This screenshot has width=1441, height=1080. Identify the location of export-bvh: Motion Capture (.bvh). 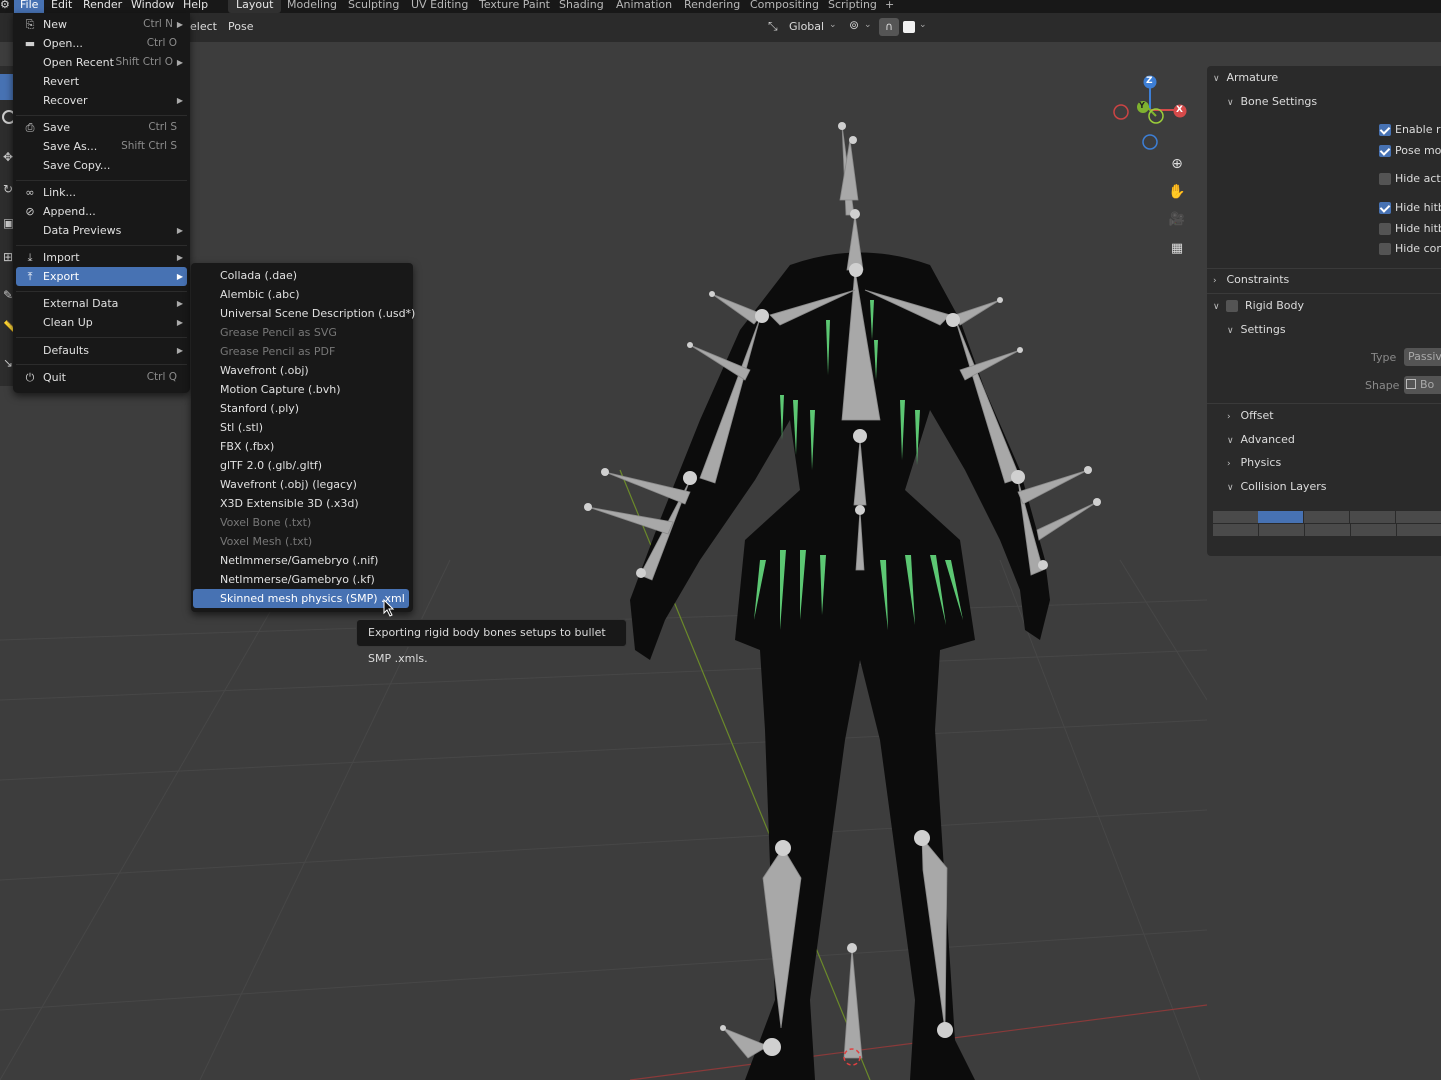
(301, 389).